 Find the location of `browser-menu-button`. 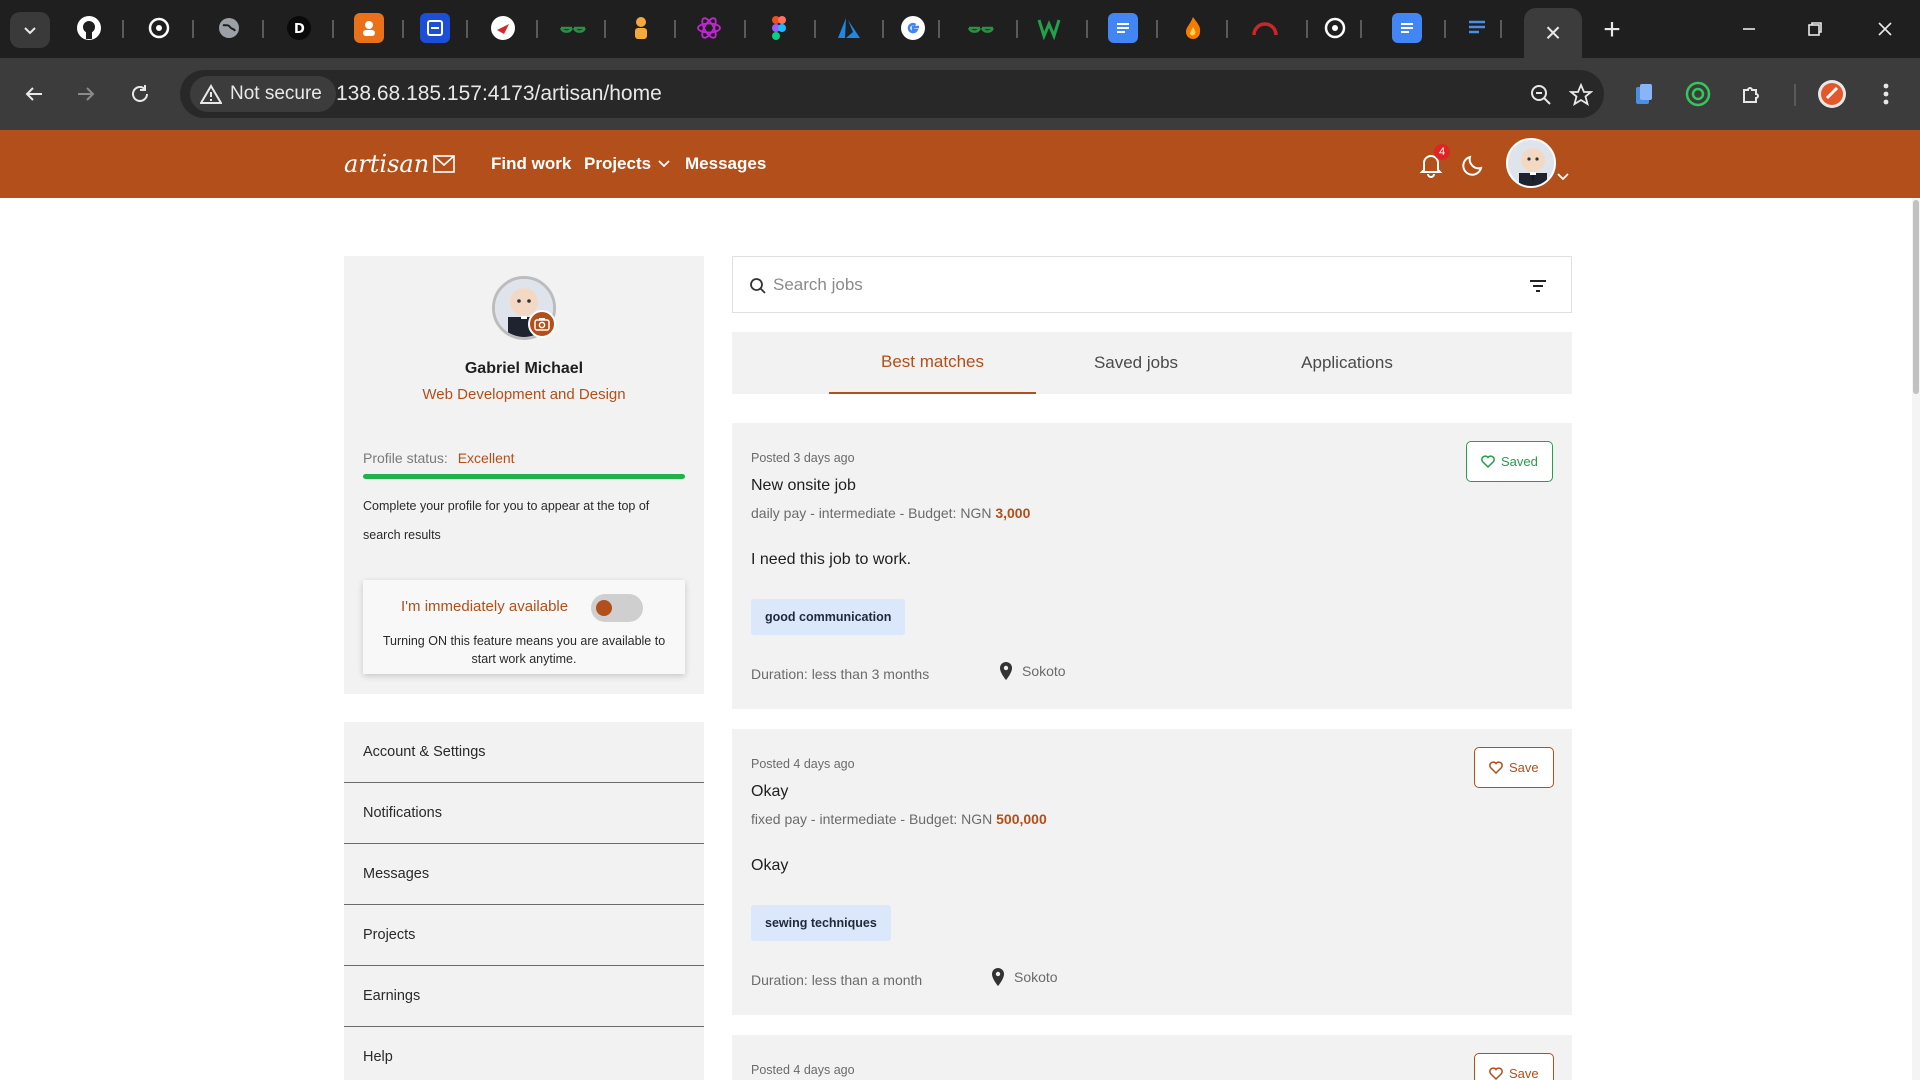

browser-menu-button is located at coordinates (1886, 94).